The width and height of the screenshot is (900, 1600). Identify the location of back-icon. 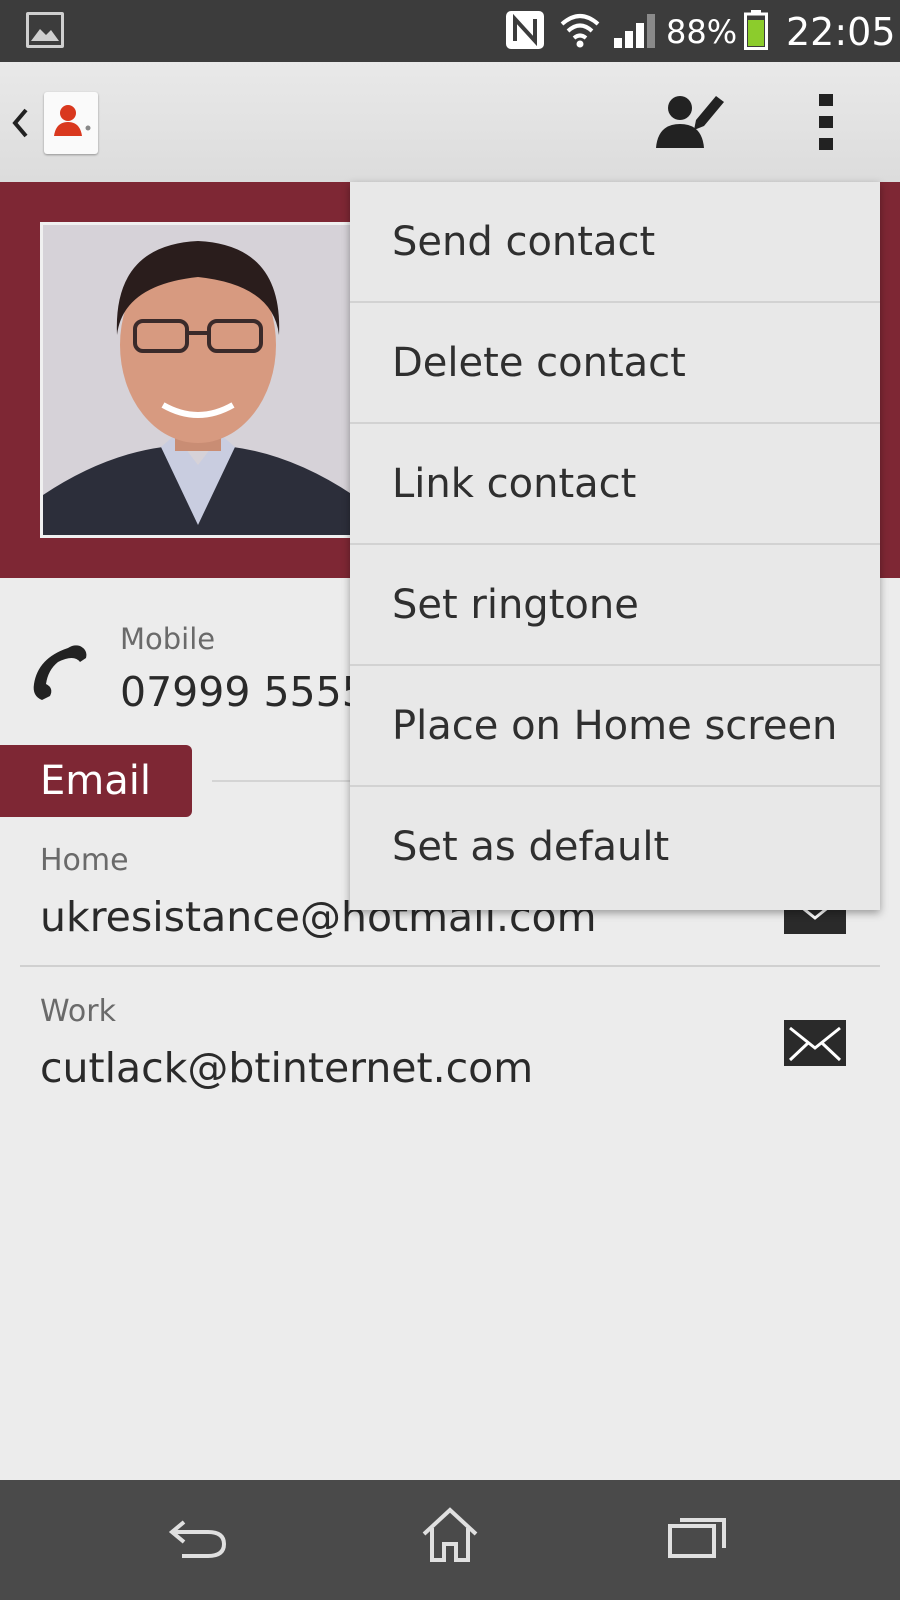
(199, 1537).